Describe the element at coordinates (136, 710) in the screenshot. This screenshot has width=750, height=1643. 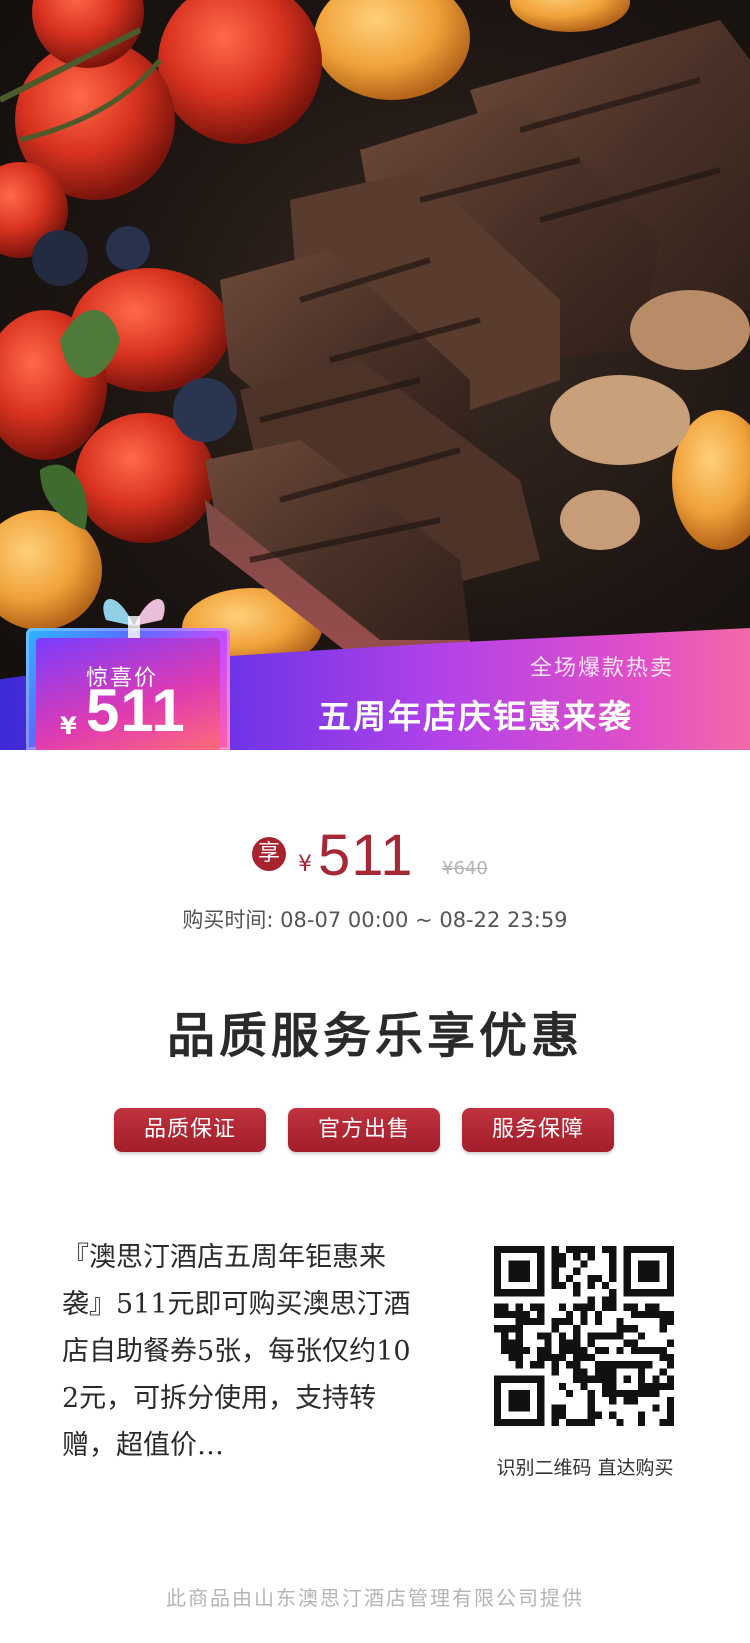
I see `badge-price: 511` at that location.